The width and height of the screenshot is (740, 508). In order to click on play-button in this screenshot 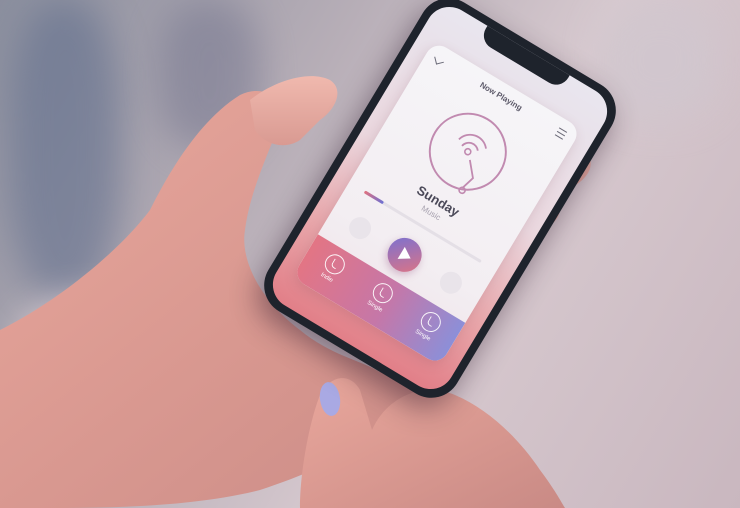, I will do `click(404, 255)`.